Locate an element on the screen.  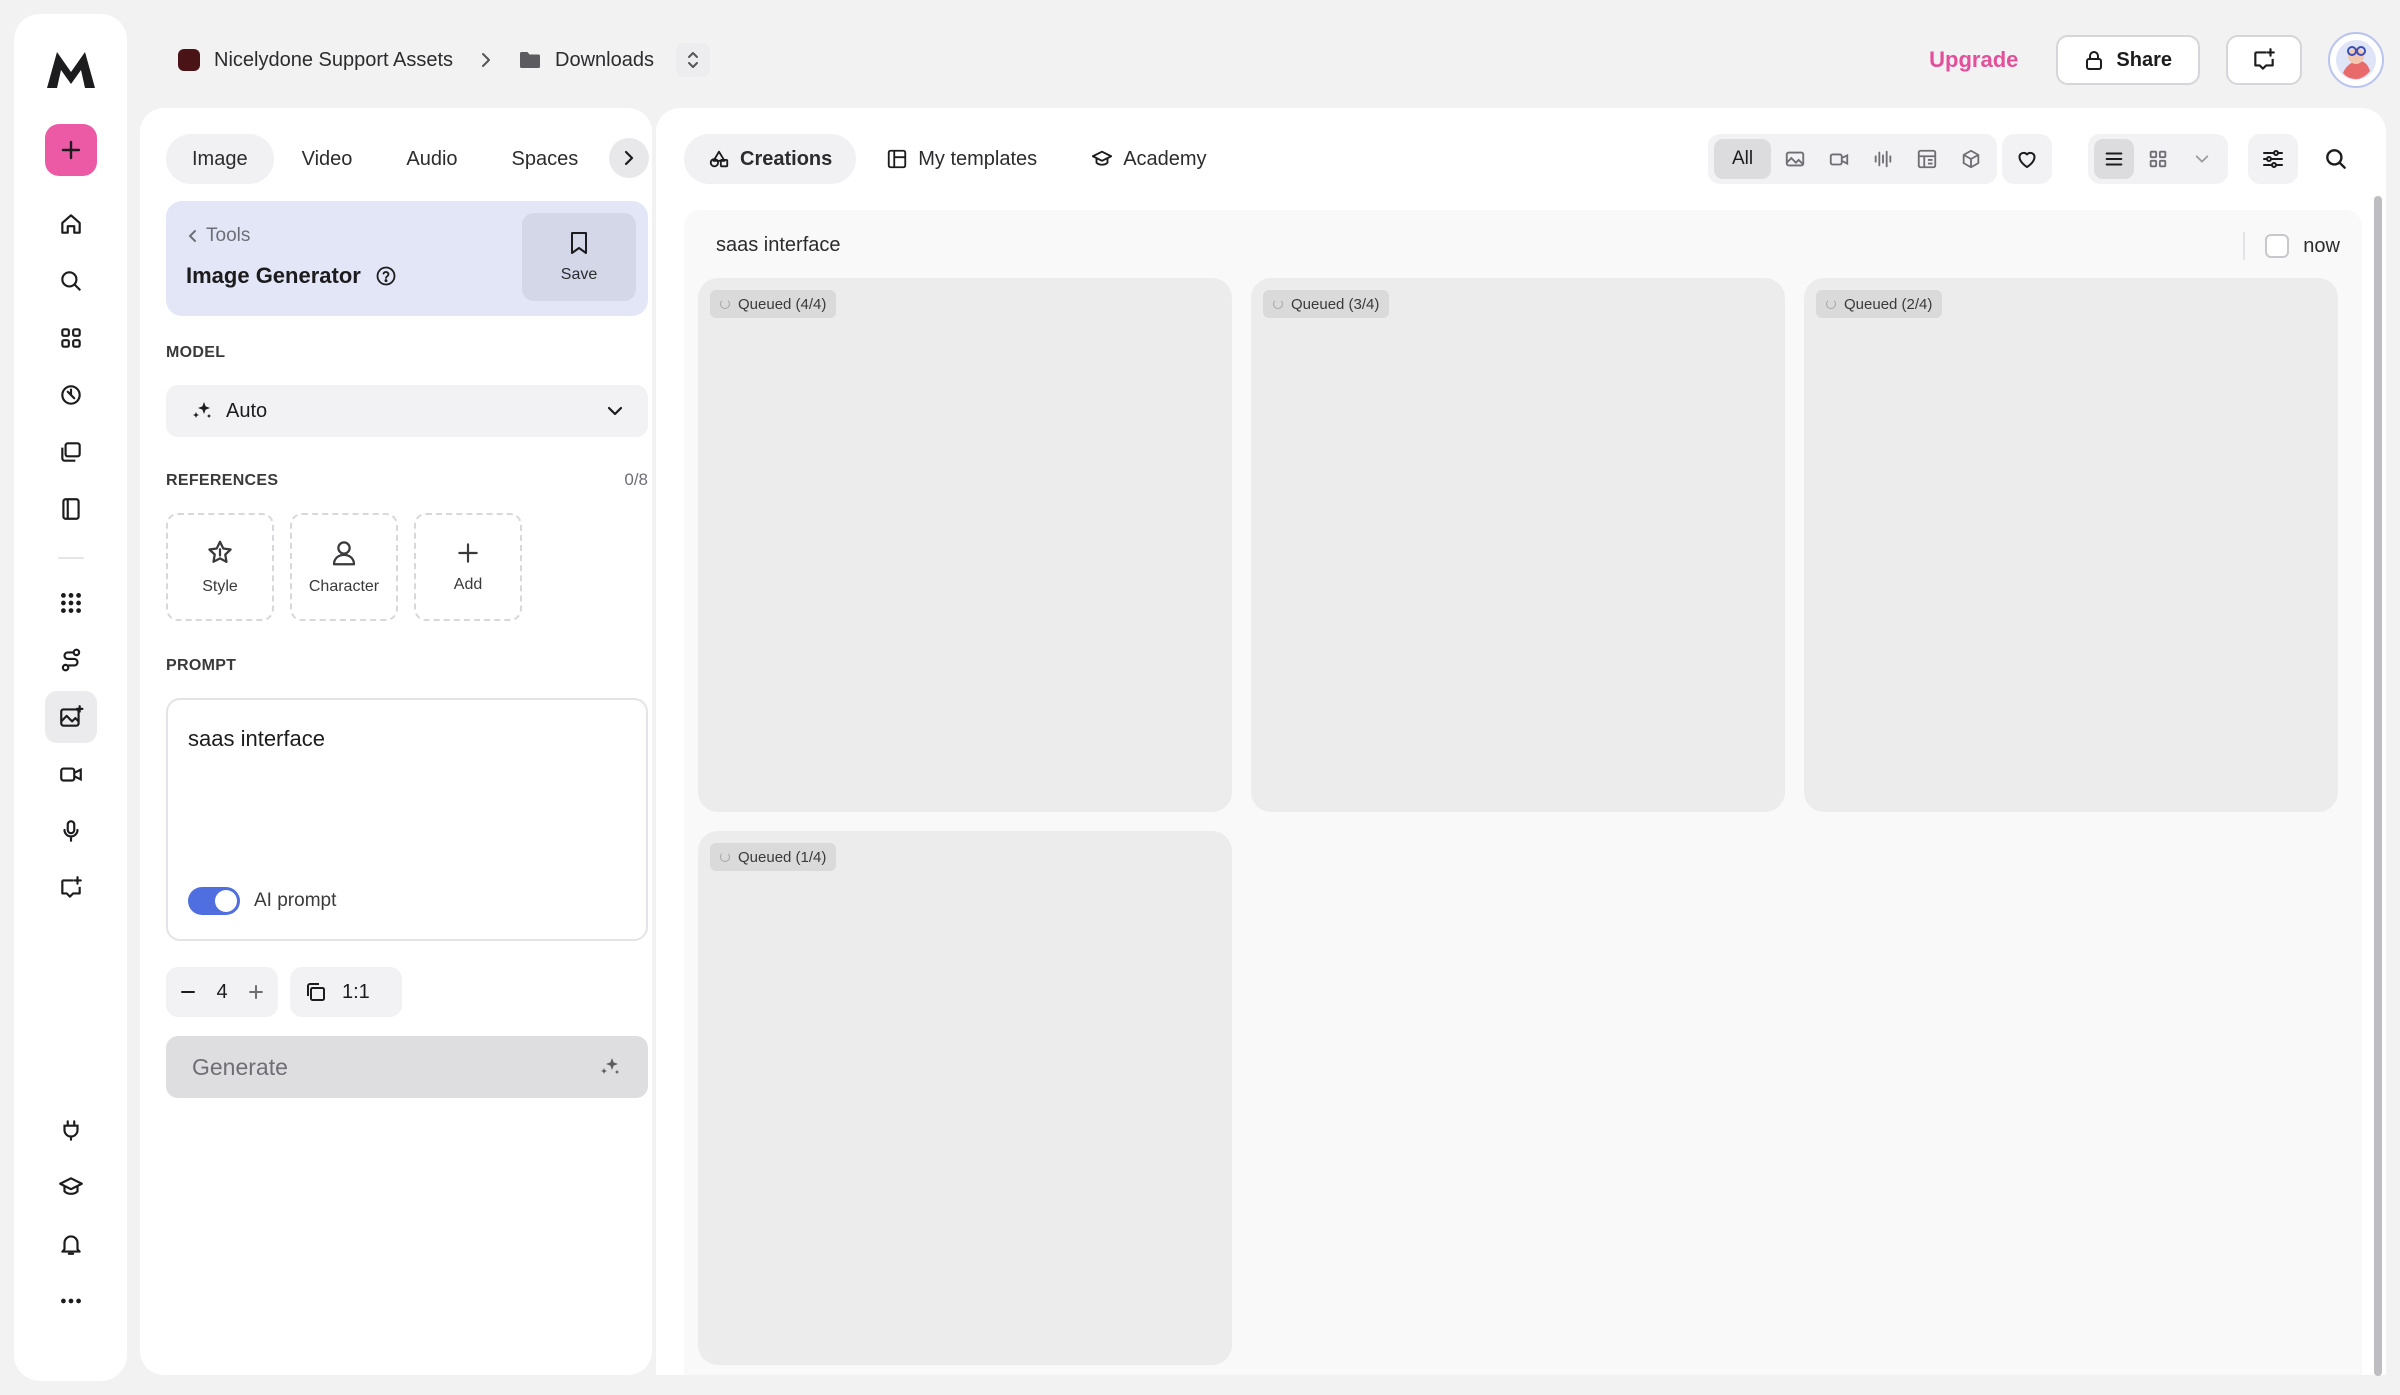
reference-style-button: Style is located at coordinates (220, 567).